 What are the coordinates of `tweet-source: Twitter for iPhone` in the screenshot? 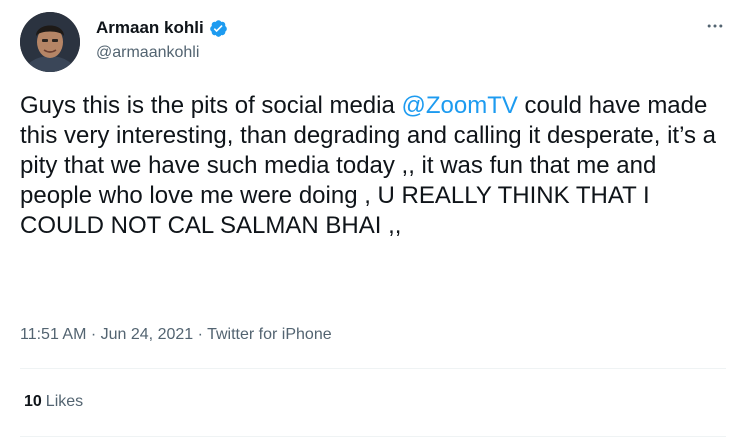 It's located at (269, 334).